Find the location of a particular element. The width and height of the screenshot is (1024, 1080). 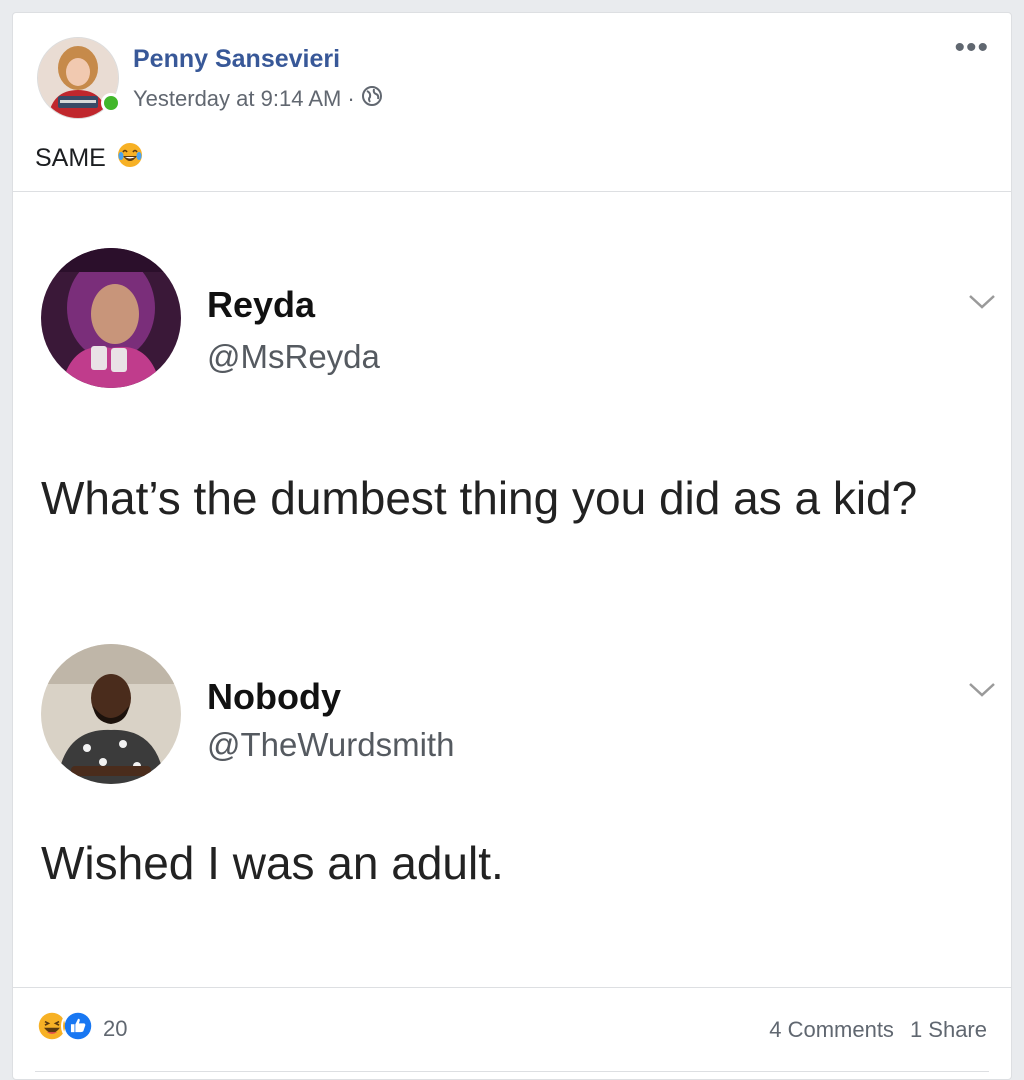

post-meta: Yesterday at 9:14 AM · is located at coordinates (258, 99).